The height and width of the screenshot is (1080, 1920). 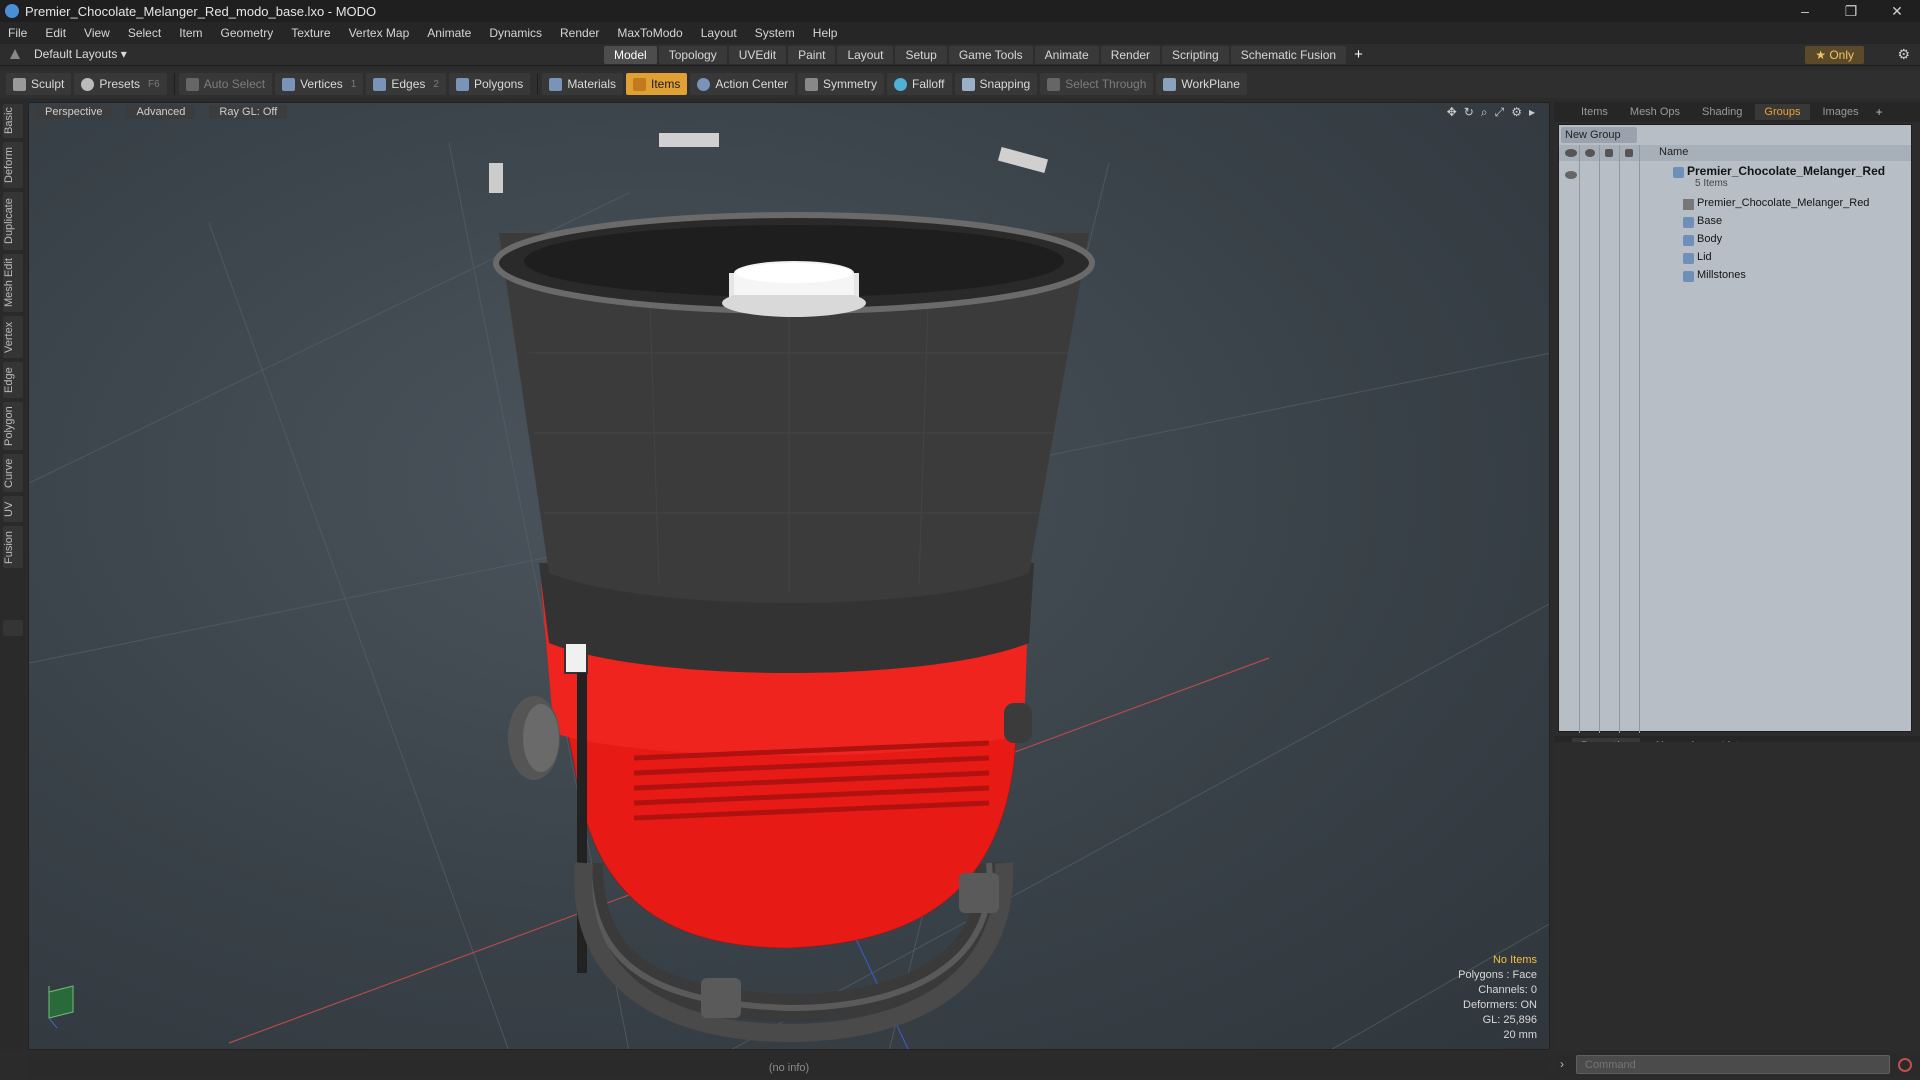 I want to click on tab-deform: Deform, so click(x=13, y=165).